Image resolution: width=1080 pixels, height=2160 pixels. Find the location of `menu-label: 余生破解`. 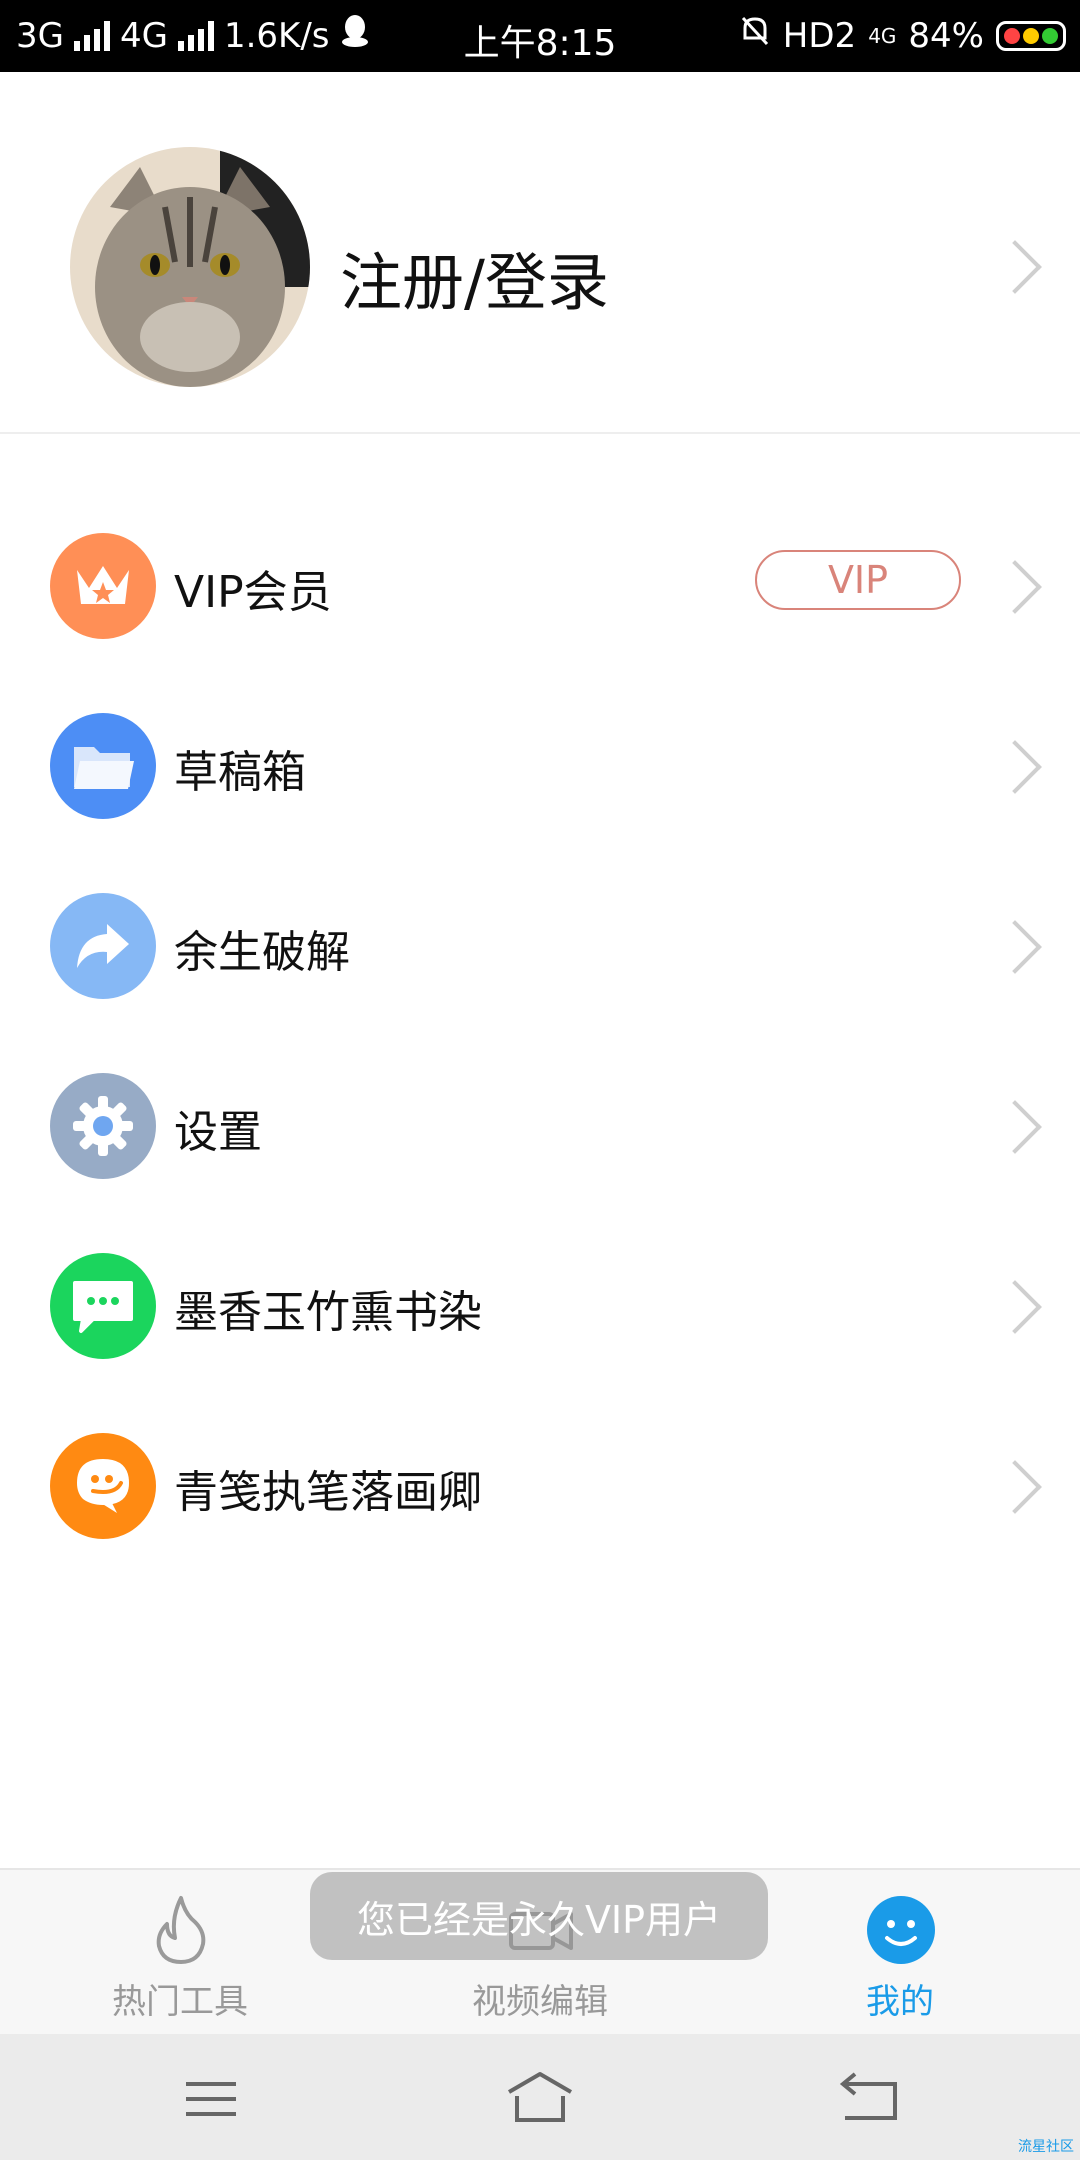

menu-label: 余生破解 is located at coordinates (262, 952).